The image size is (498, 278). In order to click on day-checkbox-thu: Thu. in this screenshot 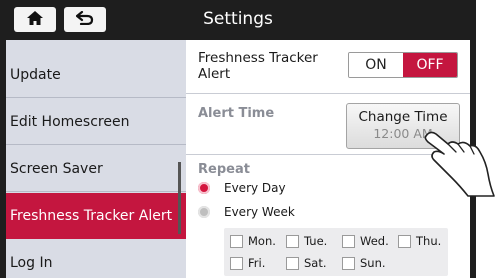, I will do `click(419, 241)`.